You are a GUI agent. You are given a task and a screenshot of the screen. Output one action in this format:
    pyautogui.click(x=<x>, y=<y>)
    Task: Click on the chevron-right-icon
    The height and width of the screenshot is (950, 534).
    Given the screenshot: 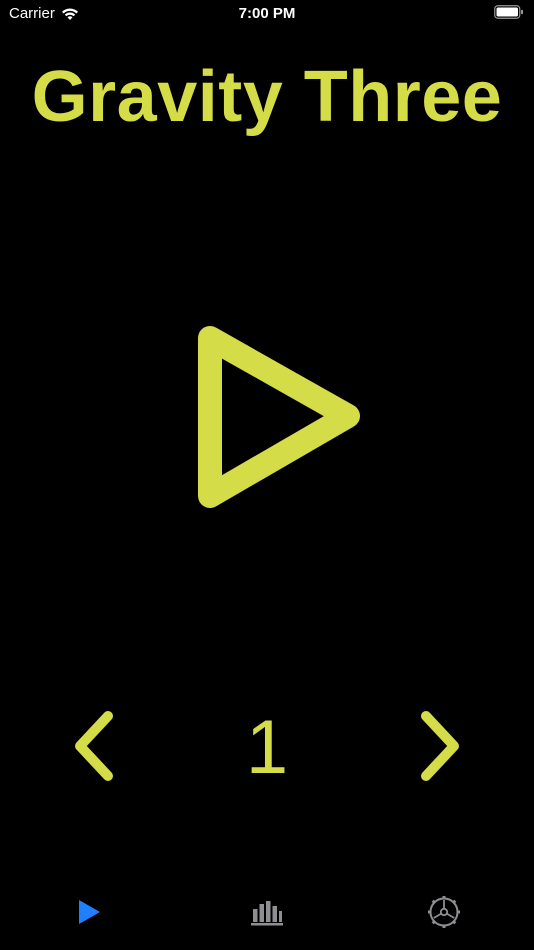 What is the action you would take?
    pyautogui.click(x=440, y=746)
    